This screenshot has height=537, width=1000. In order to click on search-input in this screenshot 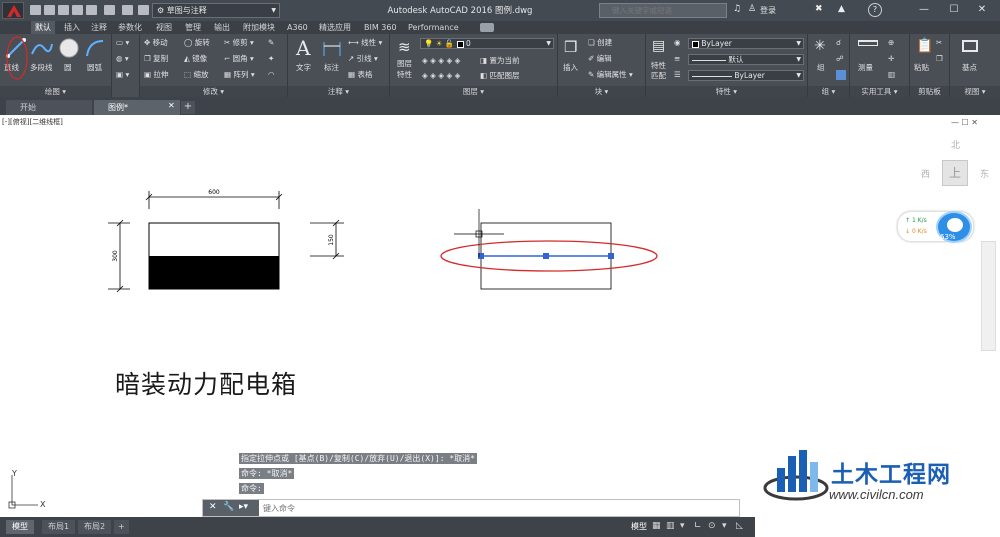, I will do `click(663, 10)`.